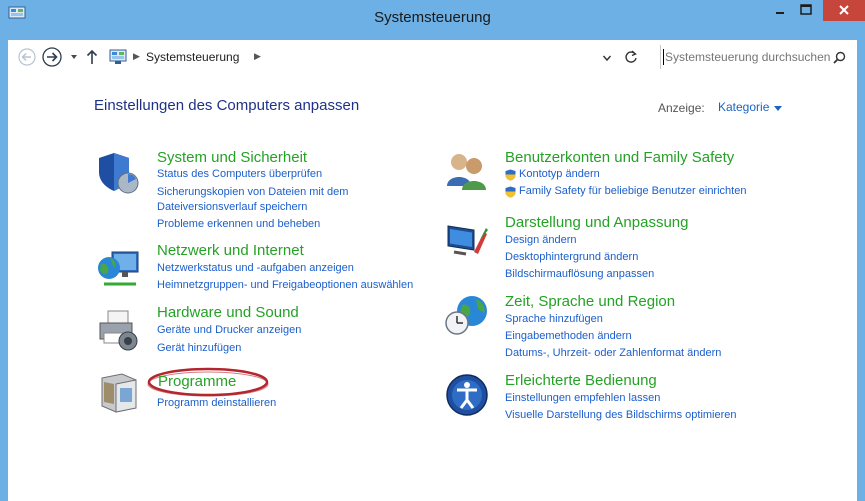 This screenshot has width=865, height=501. I want to click on category-system-security: System und Sicherheit, so click(232, 157).